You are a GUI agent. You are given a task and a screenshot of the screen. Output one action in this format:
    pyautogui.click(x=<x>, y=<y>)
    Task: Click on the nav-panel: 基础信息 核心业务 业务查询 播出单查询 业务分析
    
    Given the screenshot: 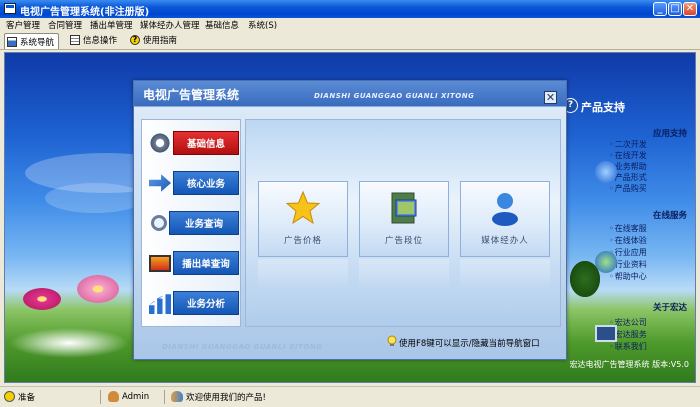 What is the action you would take?
    pyautogui.click(x=191, y=223)
    